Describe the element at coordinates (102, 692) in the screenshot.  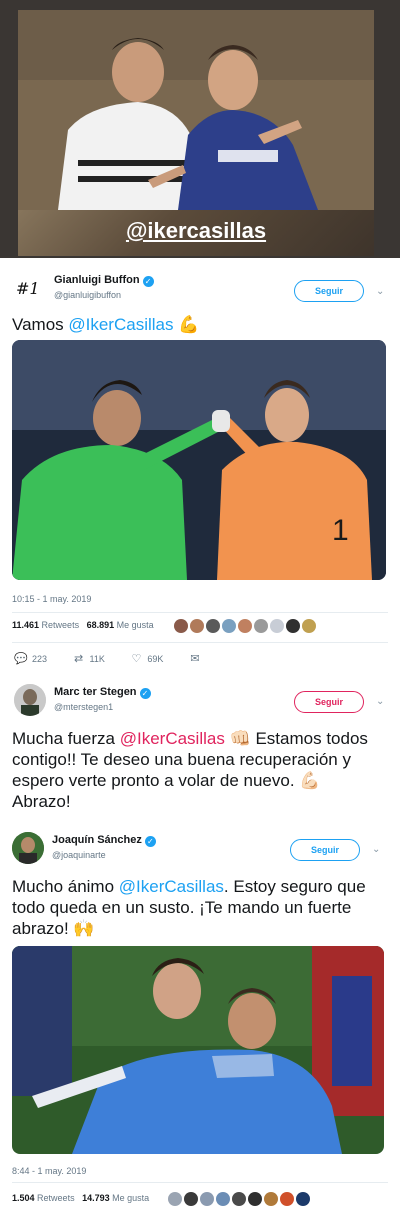
I see `author-name: Marc ter Stegen ✓` at that location.